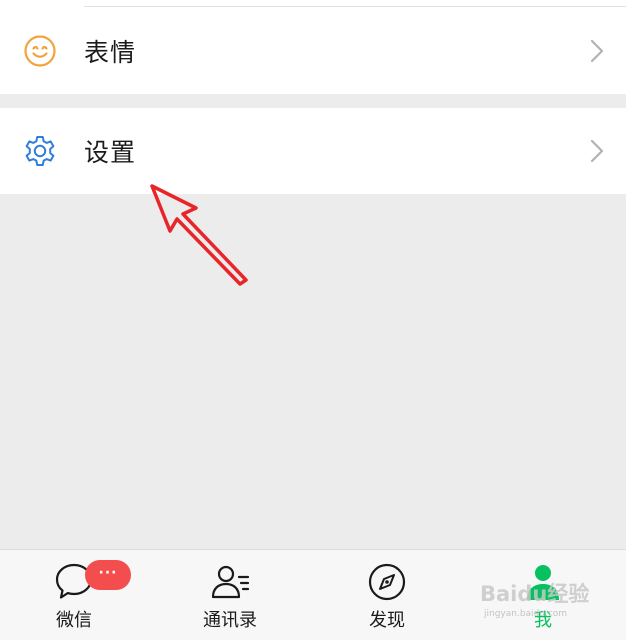 The width and height of the screenshot is (626, 640). I want to click on tab-discover: 发现, so click(387, 595).